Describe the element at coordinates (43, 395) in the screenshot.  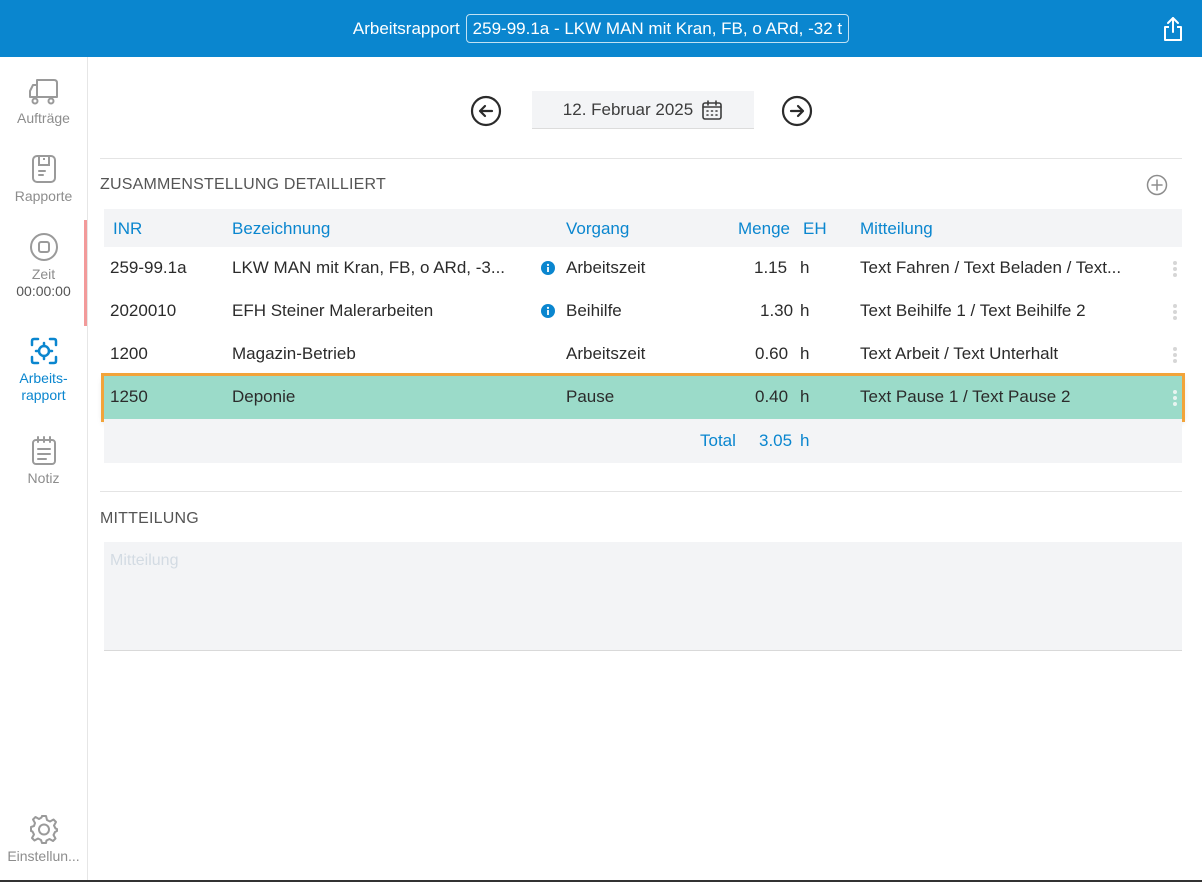
I see `sidebar-item-label-2: rapport` at that location.